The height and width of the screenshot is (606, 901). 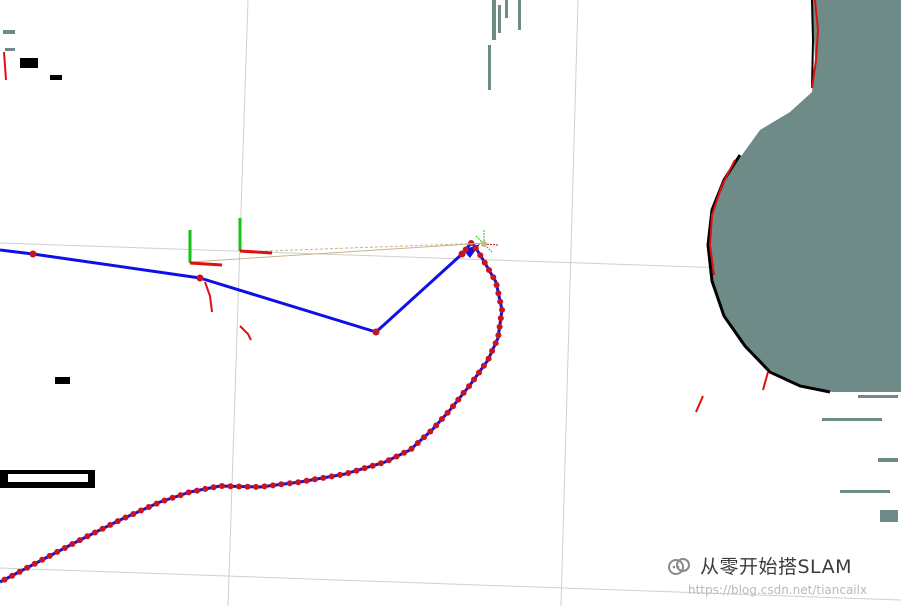 What do you see at coordinates (487, 241) in the screenshot?
I see `robot-tf-frame` at bounding box center [487, 241].